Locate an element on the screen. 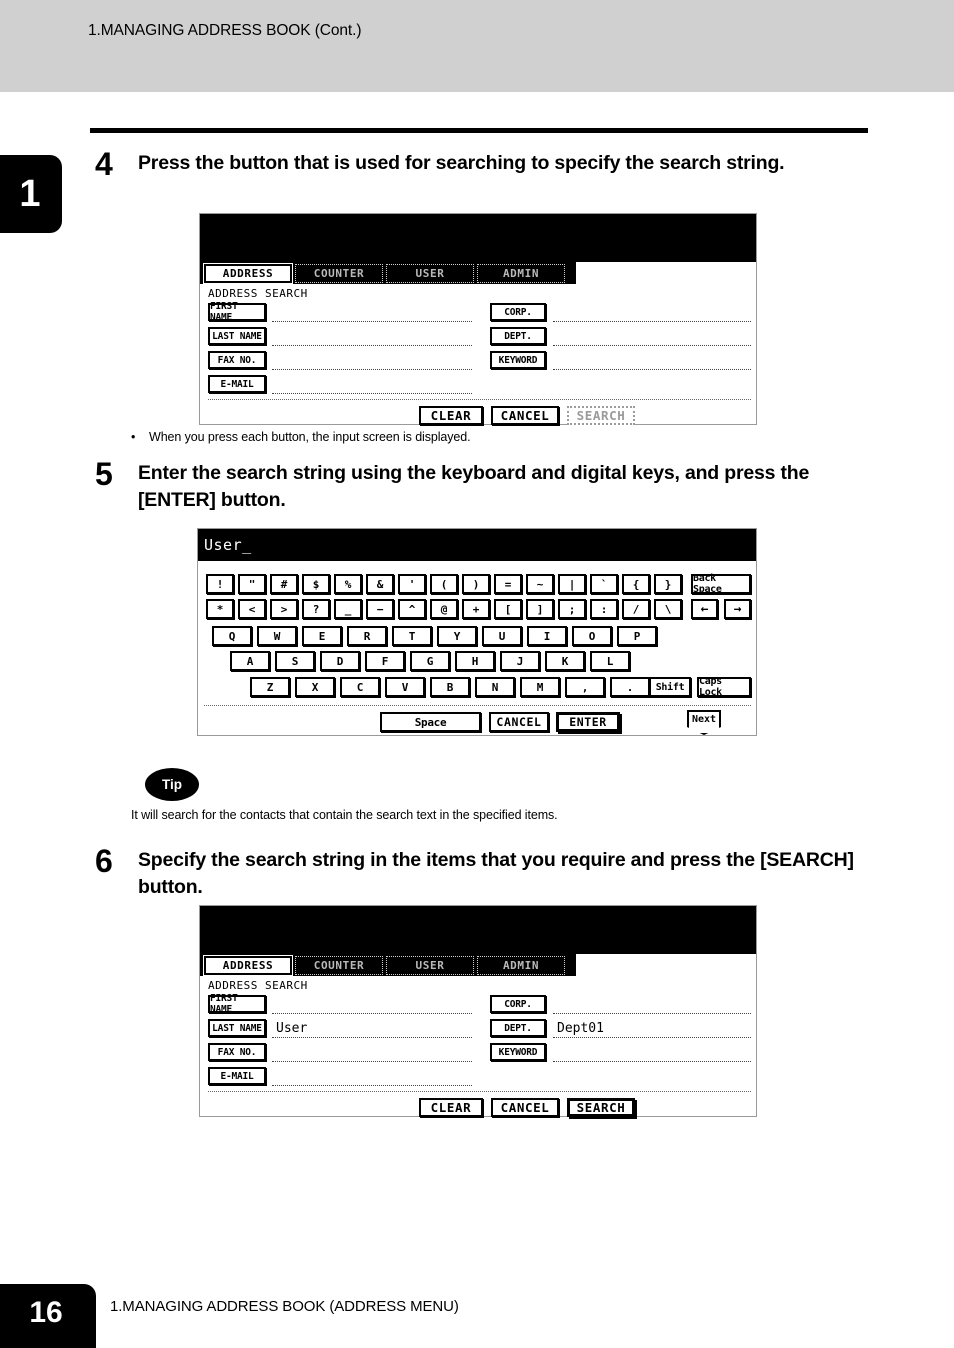  field-value-last-name-filled: User is located at coordinates (372, 1028).